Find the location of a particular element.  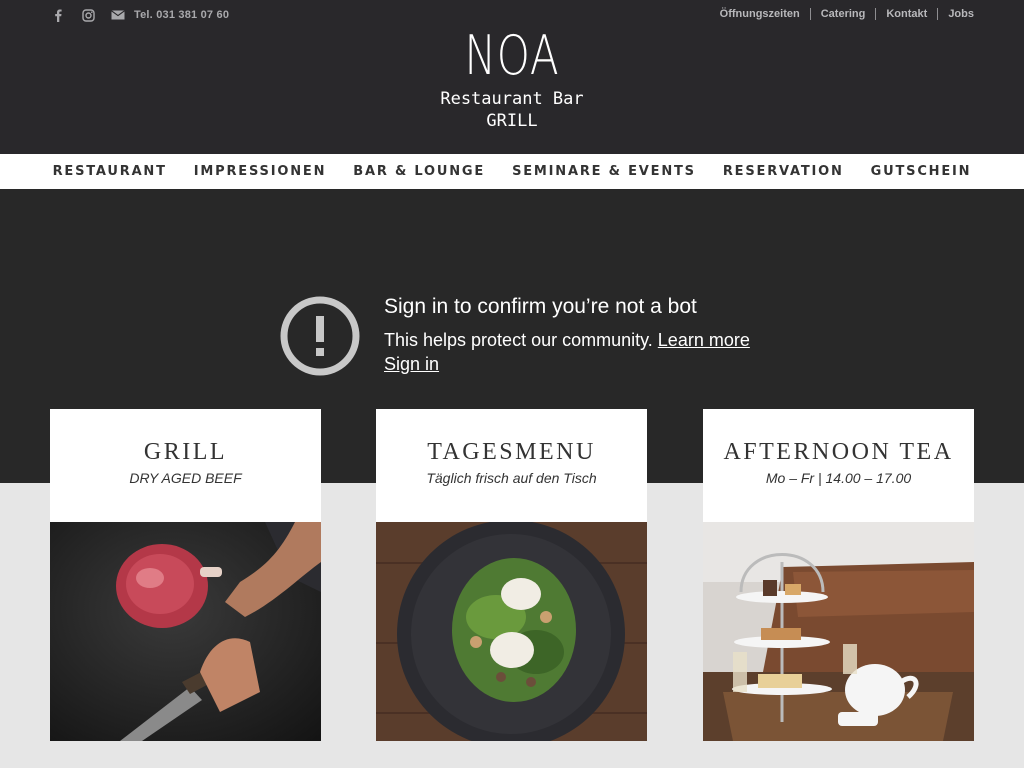

card-tagesmenu: TAGESMENU Täglich frisch auf den Tisch is located at coordinates (511, 575).